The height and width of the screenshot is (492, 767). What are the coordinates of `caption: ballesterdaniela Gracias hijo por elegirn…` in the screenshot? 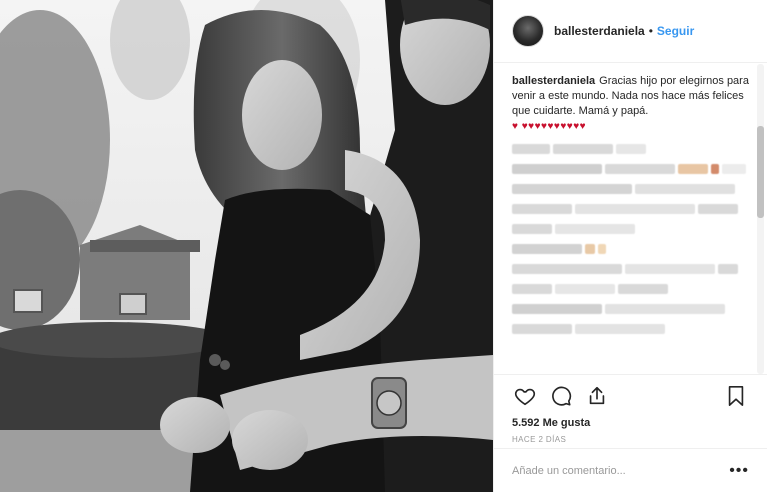 It's located at (630, 104).